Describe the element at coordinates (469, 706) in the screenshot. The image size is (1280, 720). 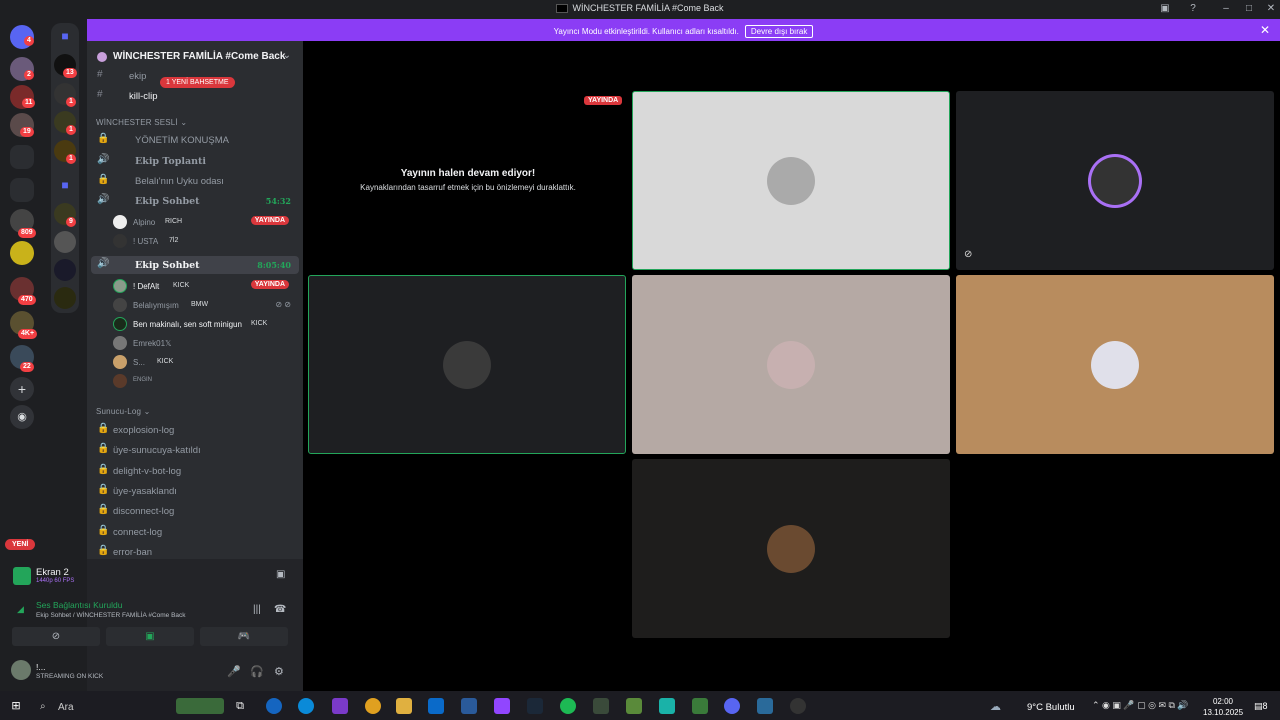
I see `store-icon` at that location.